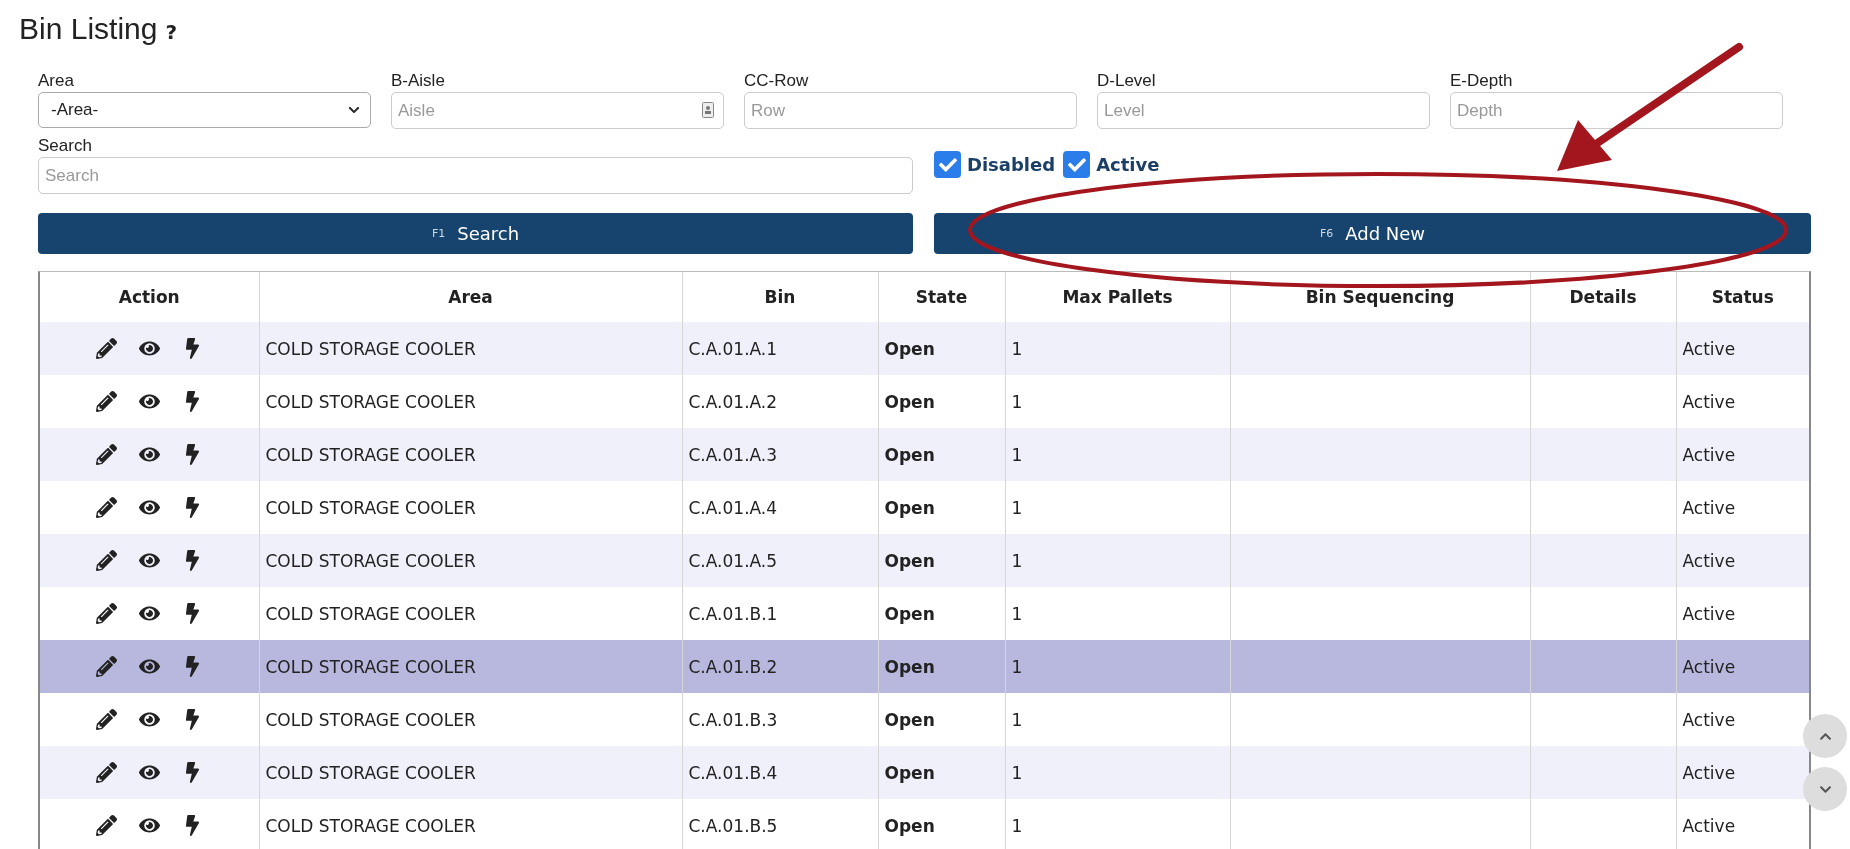 Image resolution: width=1850 pixels, height=849 pixels. I want to click on table-cell: C.A.01.A.2, so click(780, 401).